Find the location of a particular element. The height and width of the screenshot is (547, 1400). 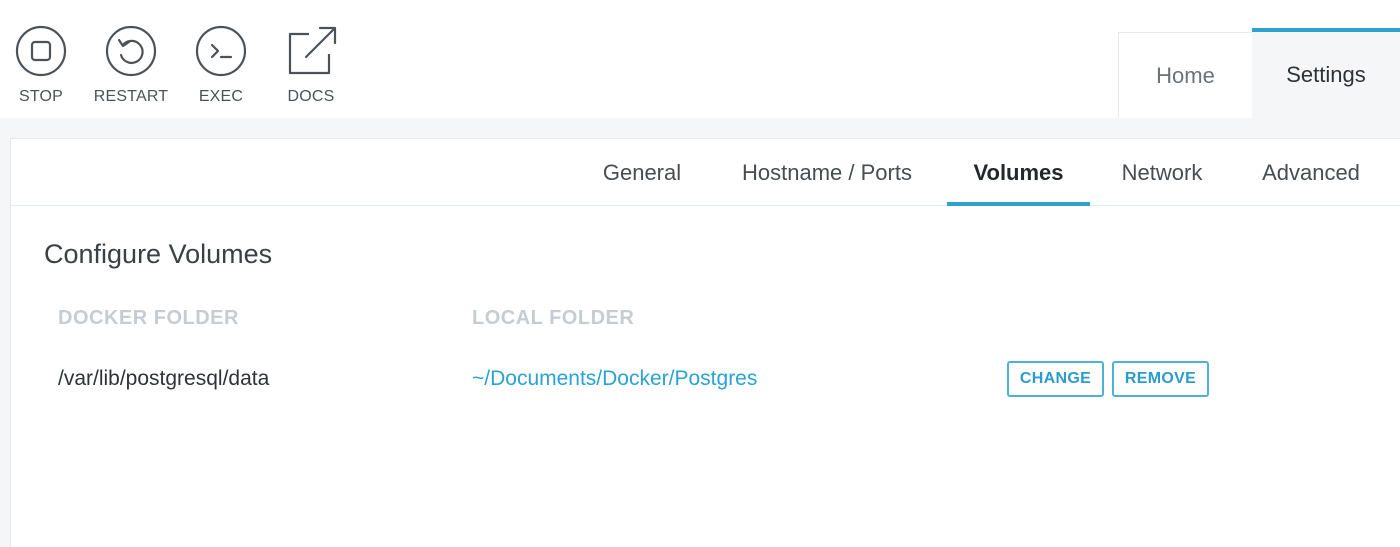

subtab-advanced: Advanced is located at coordinates (1311, 172).